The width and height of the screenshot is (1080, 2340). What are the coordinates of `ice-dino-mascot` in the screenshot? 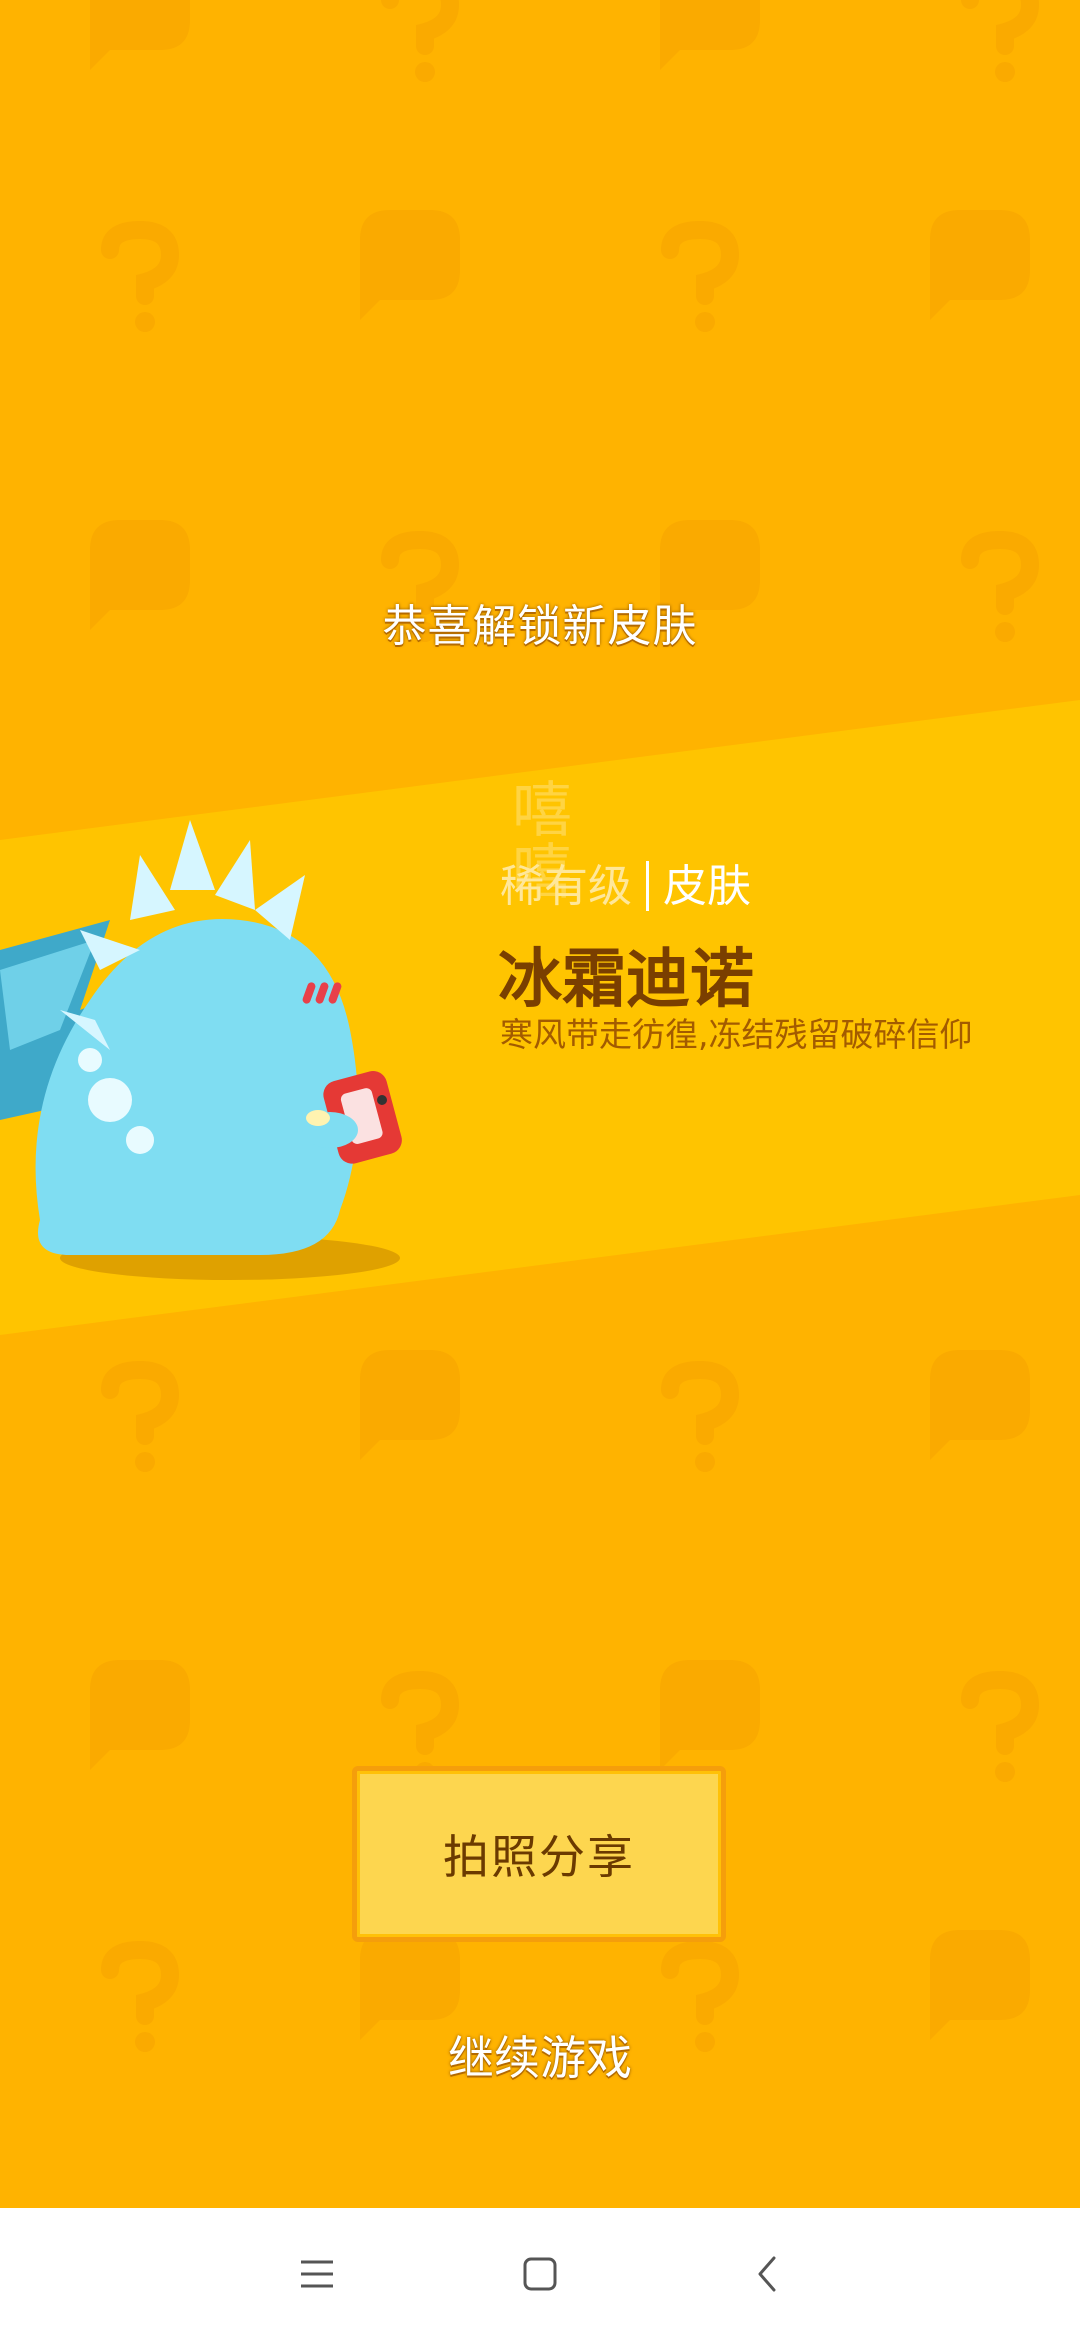 It's located at (201, 1050).